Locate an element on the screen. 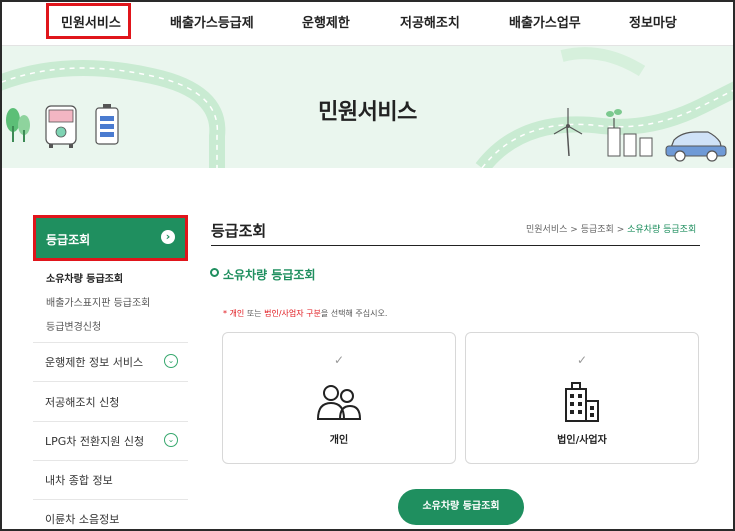 The image size is (735, 531). page-title: 등급조회 is located at coordinates (239, 231).